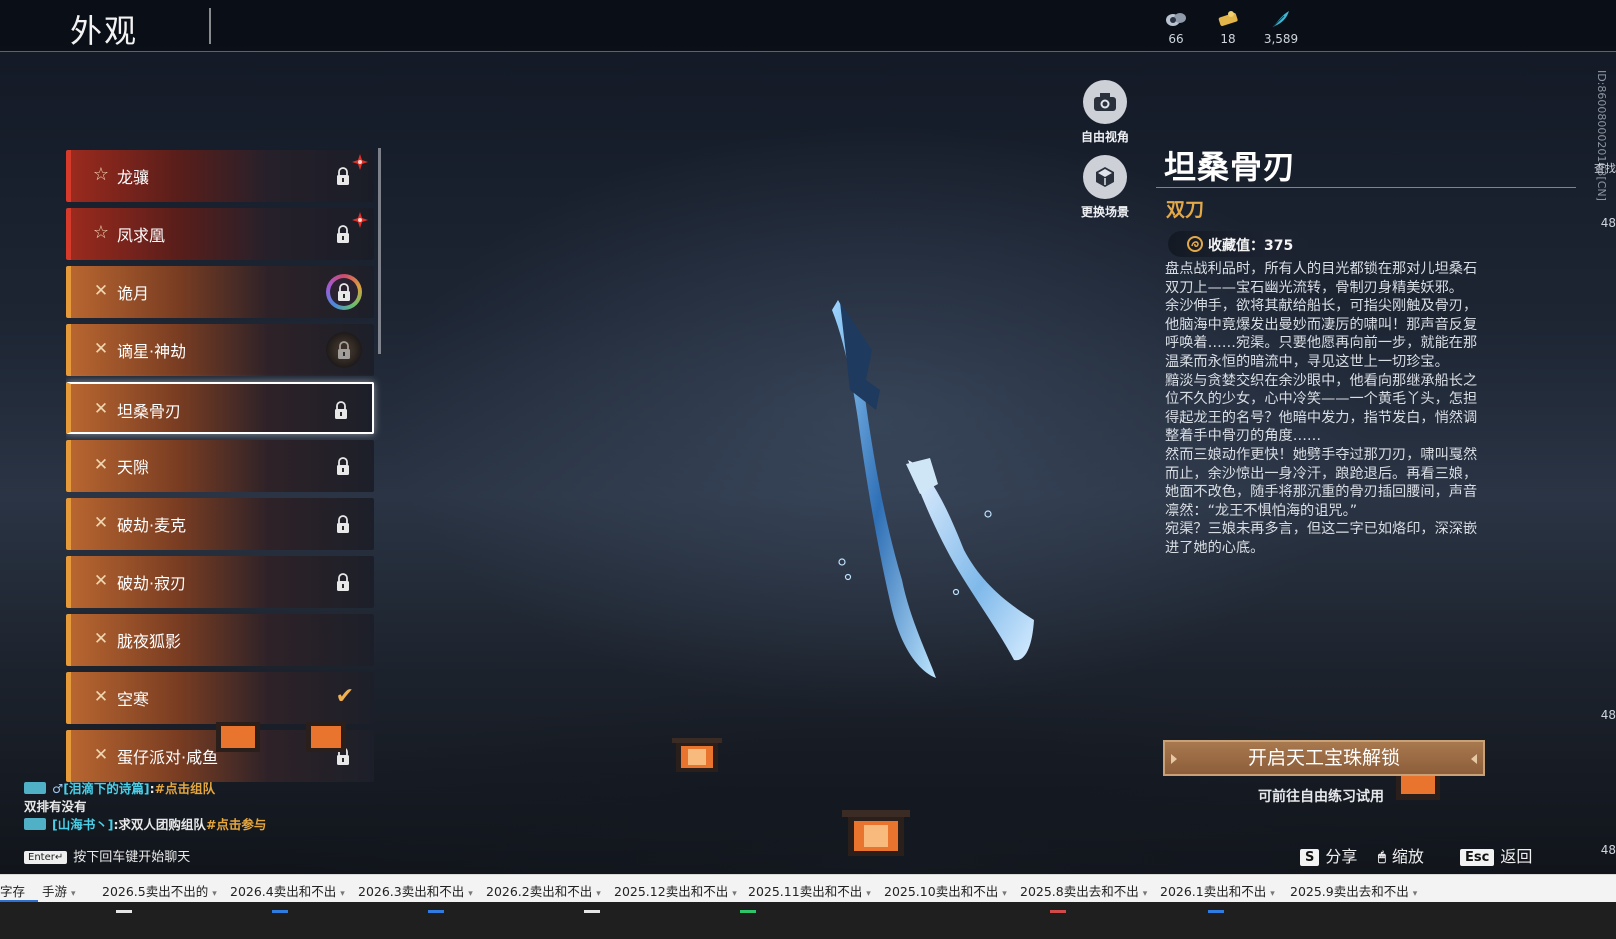 The width and height of the screenshot is (1616, 939). I want to click on bookmark-folder: 2026.1卖出和不出 ▾, so click(1217, 890).